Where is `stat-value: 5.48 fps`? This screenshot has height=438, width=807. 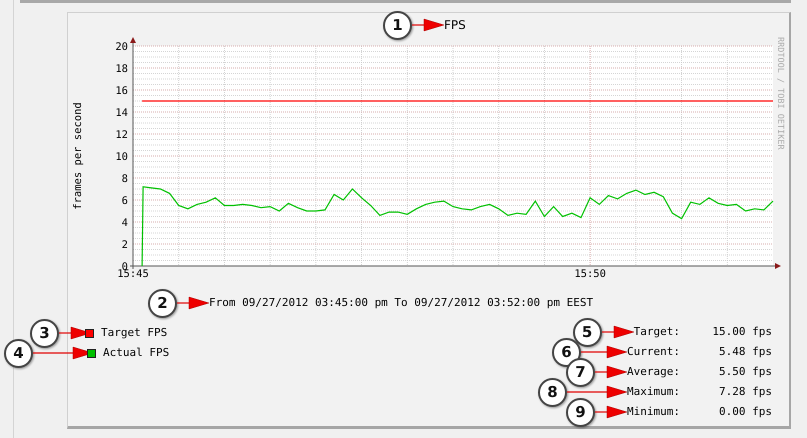 stat-value: 5.48 fps is located at coordinates (745, 352).